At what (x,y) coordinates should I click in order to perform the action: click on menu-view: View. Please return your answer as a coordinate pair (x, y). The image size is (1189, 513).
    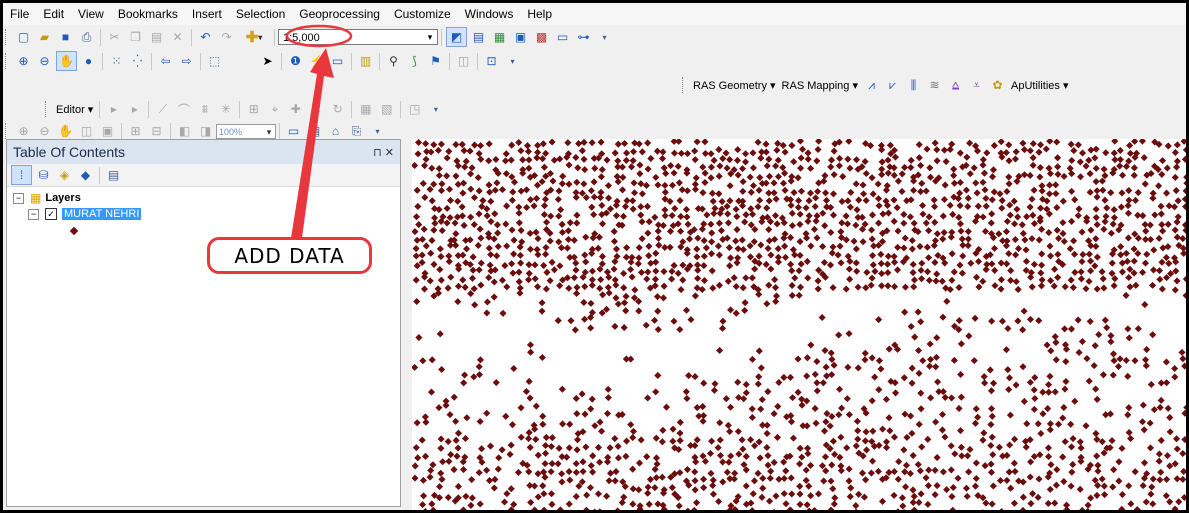
    Looking at the image, I should click on (91, 14).